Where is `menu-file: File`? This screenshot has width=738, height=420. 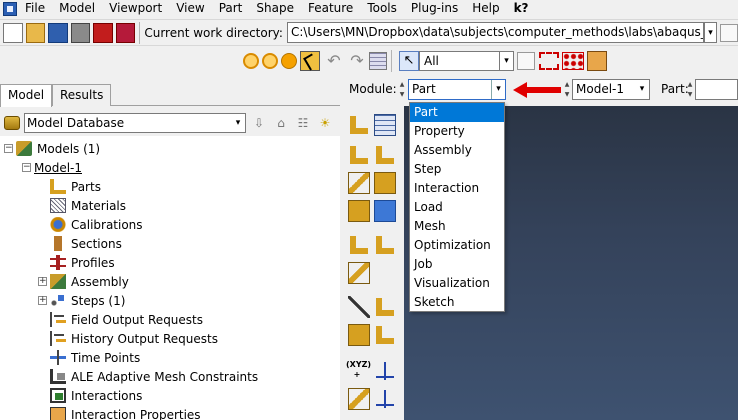
menu-file: File is located at coordinates (35, 8).